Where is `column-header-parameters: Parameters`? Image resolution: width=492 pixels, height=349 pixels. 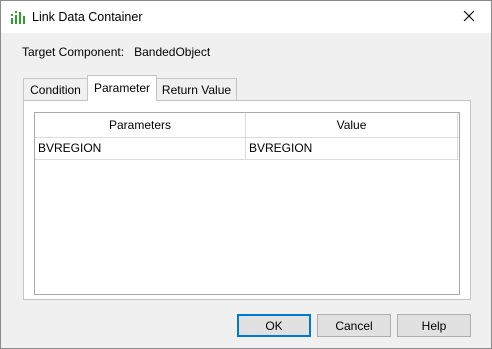 column-header-parameters: Parameters is located at coordinates (140, 125).